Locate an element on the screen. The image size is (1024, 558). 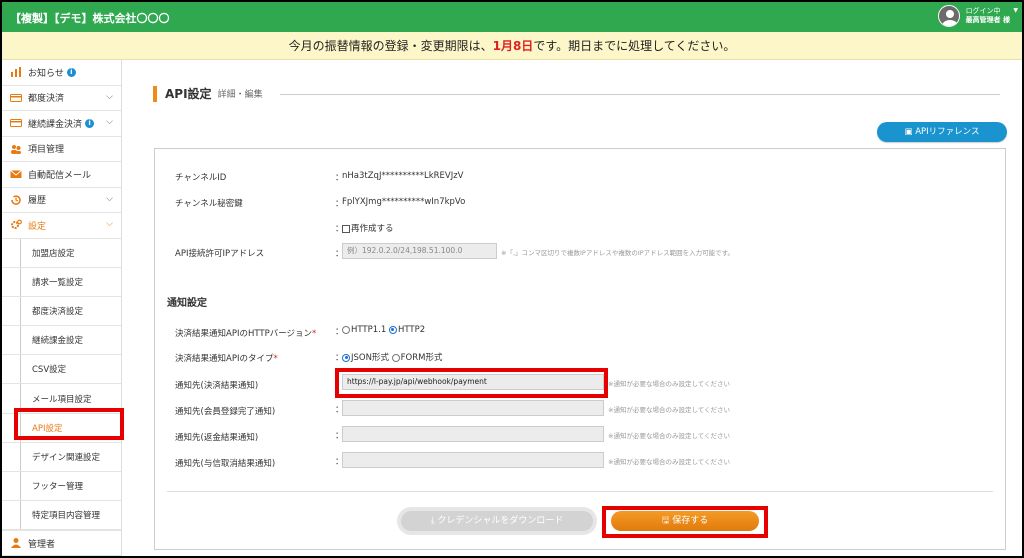
sidebar-item-auto-mail: 自動配信メール is located at coordinates (61, 175).